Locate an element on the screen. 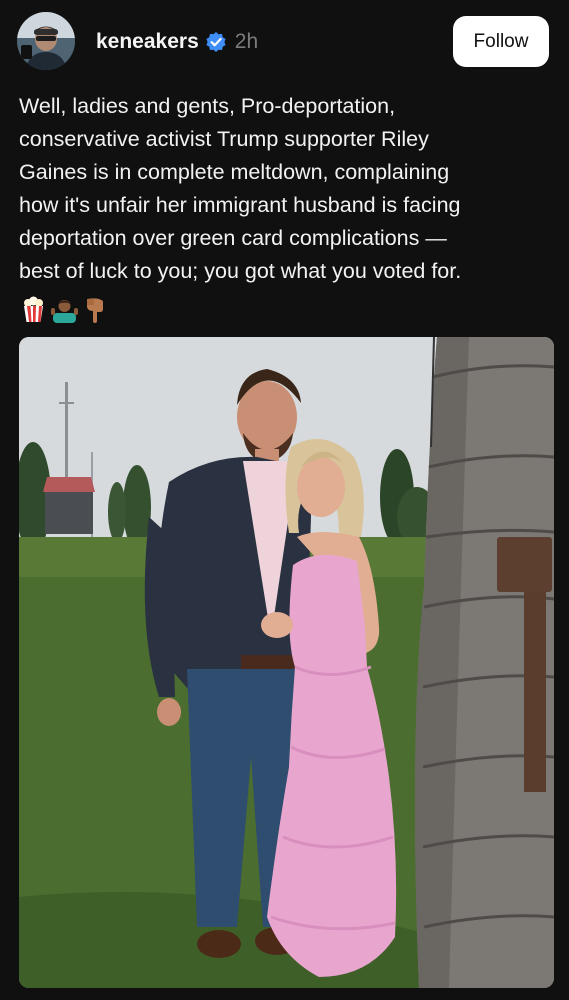 The image size is (569, 1000). avatar is located at coordinates (46, 41).